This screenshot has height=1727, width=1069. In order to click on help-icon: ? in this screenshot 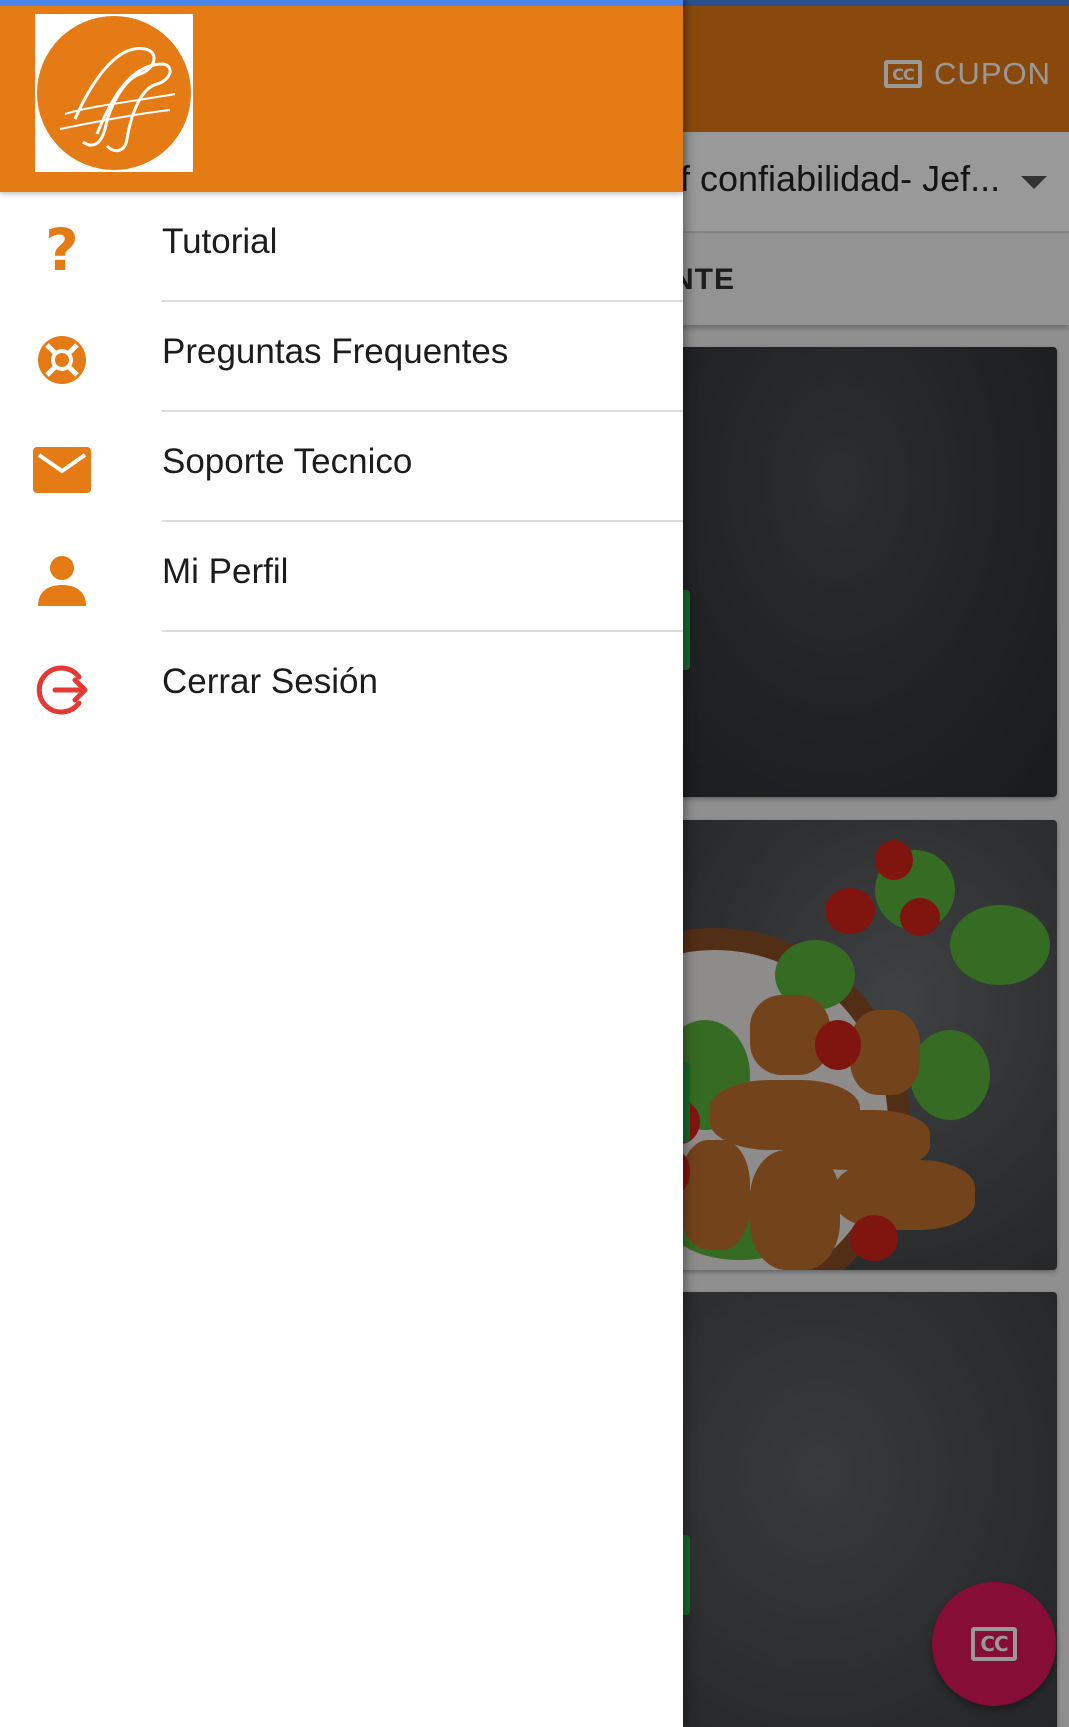, I will do `click(62, 250)`.